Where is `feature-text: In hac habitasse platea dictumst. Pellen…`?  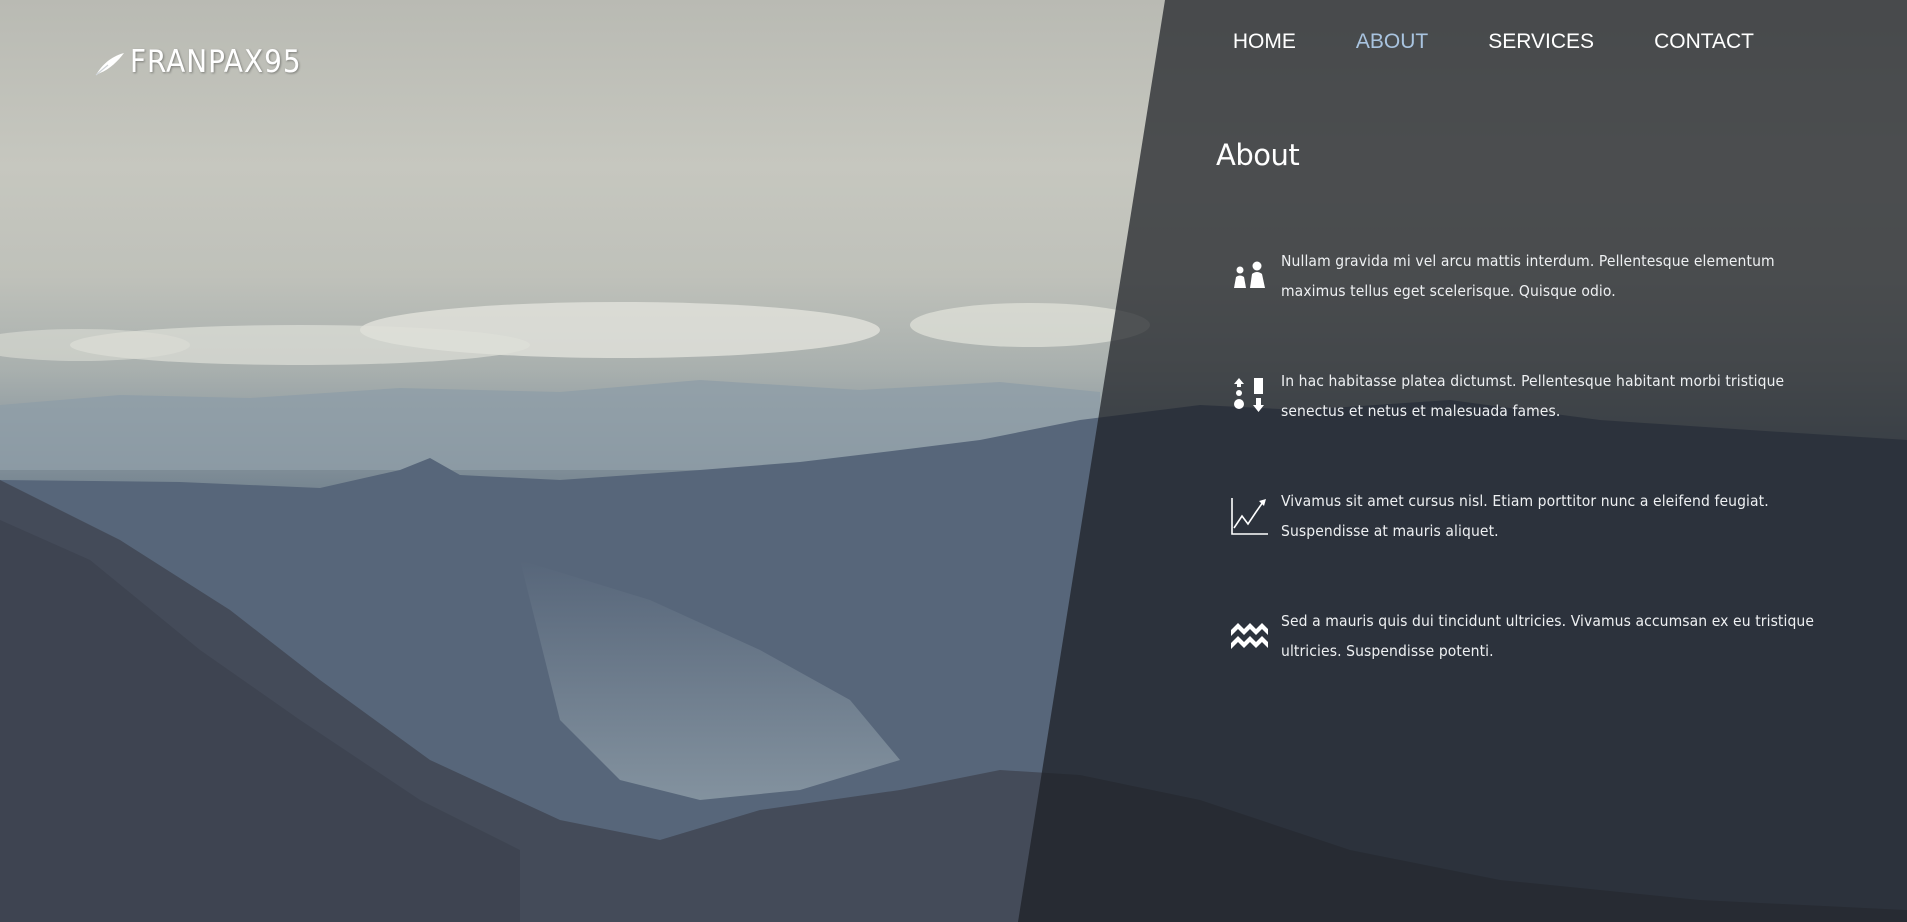
feature-text: In hac habitasse platea dictumst. Pellen… is located at coordinates (1533, 396).